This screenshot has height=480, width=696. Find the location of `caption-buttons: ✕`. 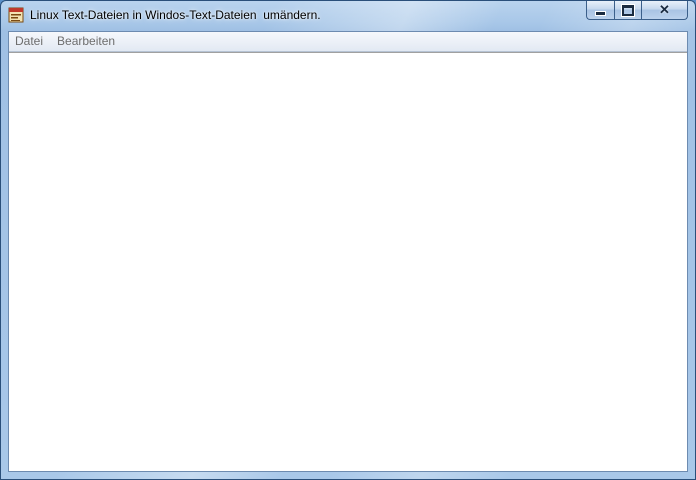

caption-buttons: ✕ is located at coordinates (637, 11).